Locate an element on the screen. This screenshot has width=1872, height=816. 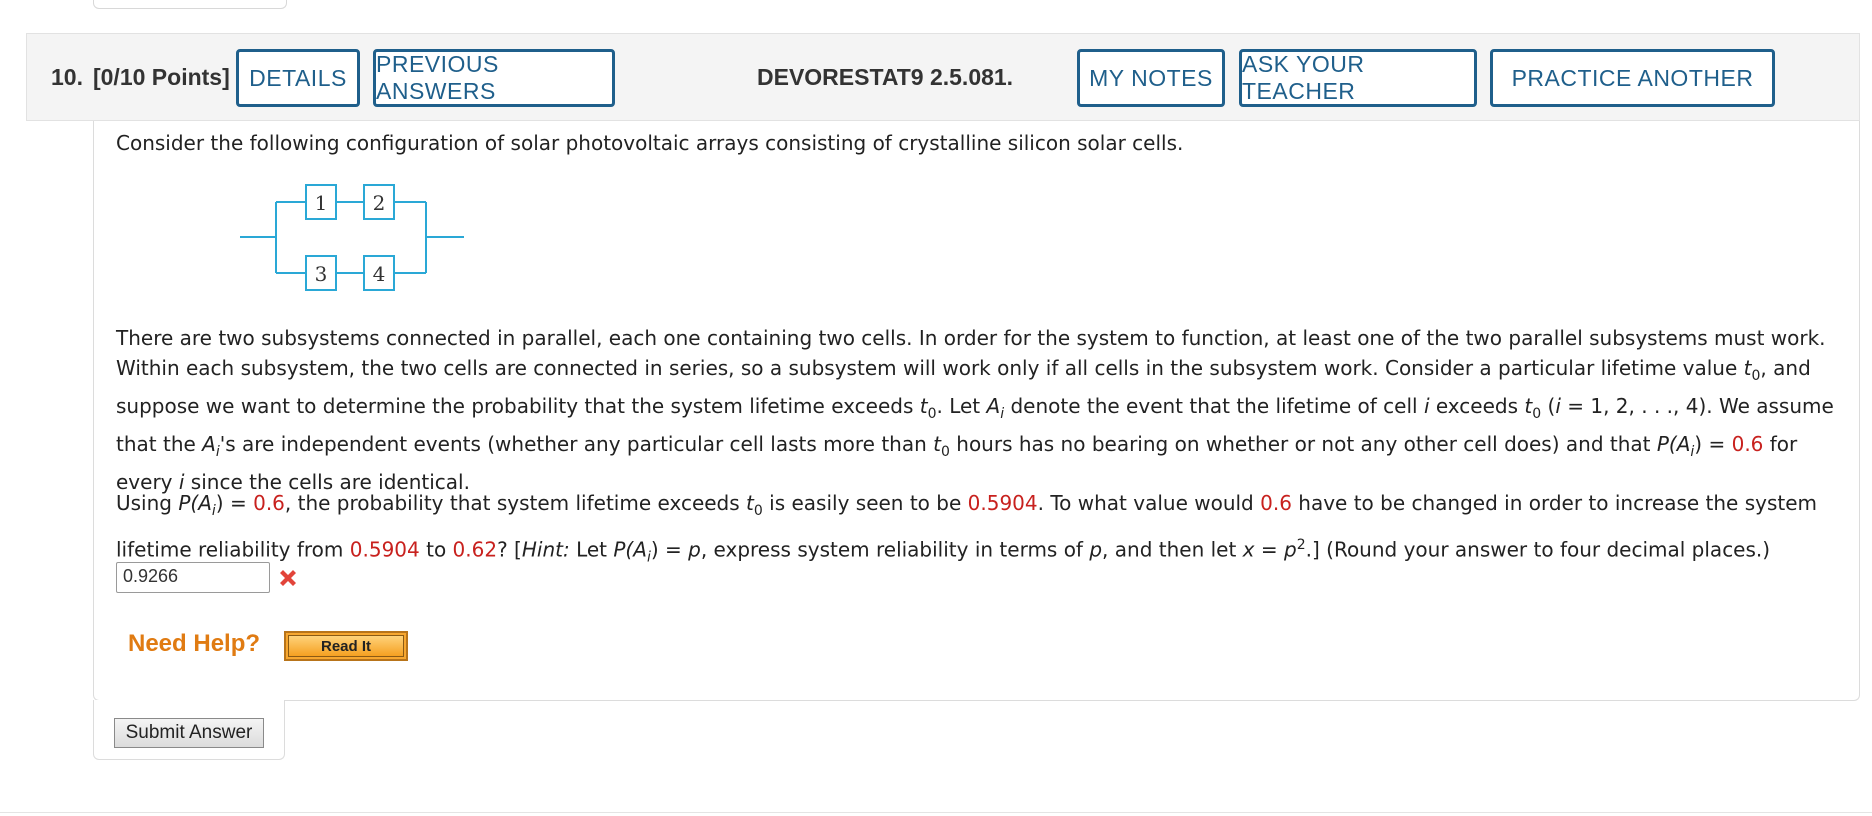
submit-answer-button: Submit Answer is located at coordinates (189, 733).